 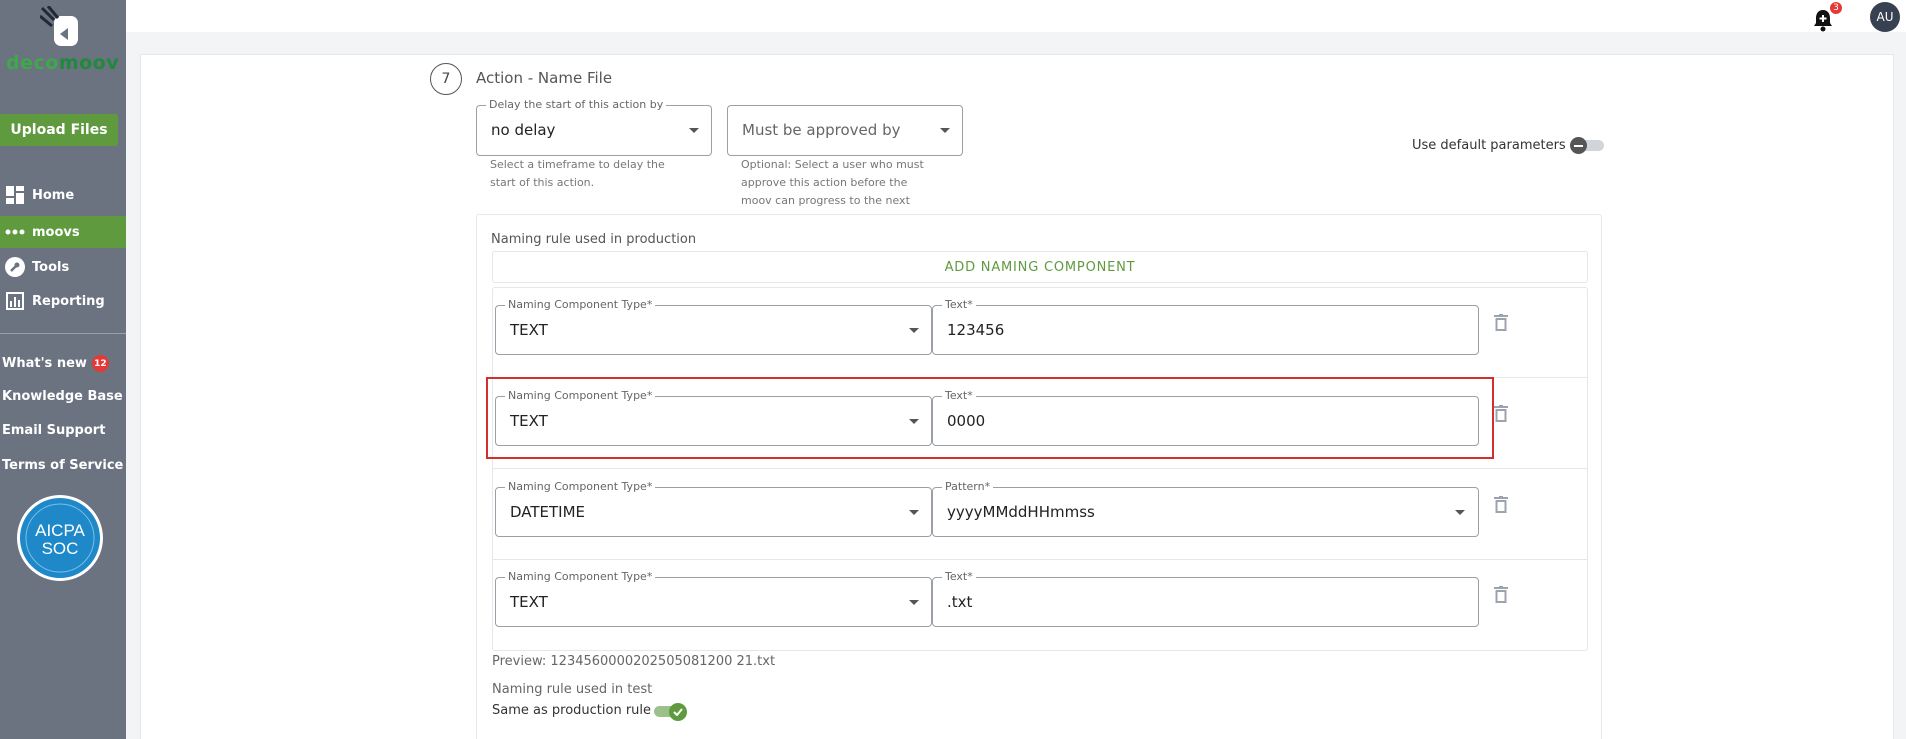 What do you see at coordinates (634, 661) in the screenshot?
I see `filename-preview: Preview: 1234560000202505081200 21.txt` at bounding box center [634, 661].